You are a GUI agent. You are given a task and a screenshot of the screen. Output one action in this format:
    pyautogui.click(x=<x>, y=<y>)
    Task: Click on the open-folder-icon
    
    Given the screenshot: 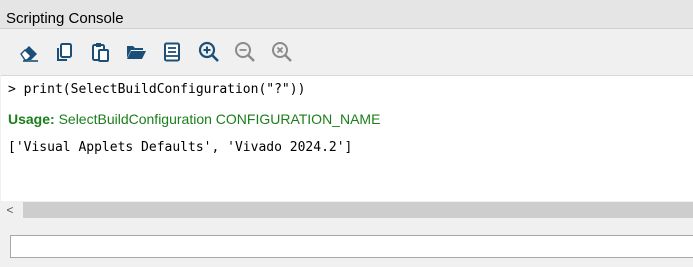 What is the action you would take?
    pyautogui.click(x=136, y=52)
    